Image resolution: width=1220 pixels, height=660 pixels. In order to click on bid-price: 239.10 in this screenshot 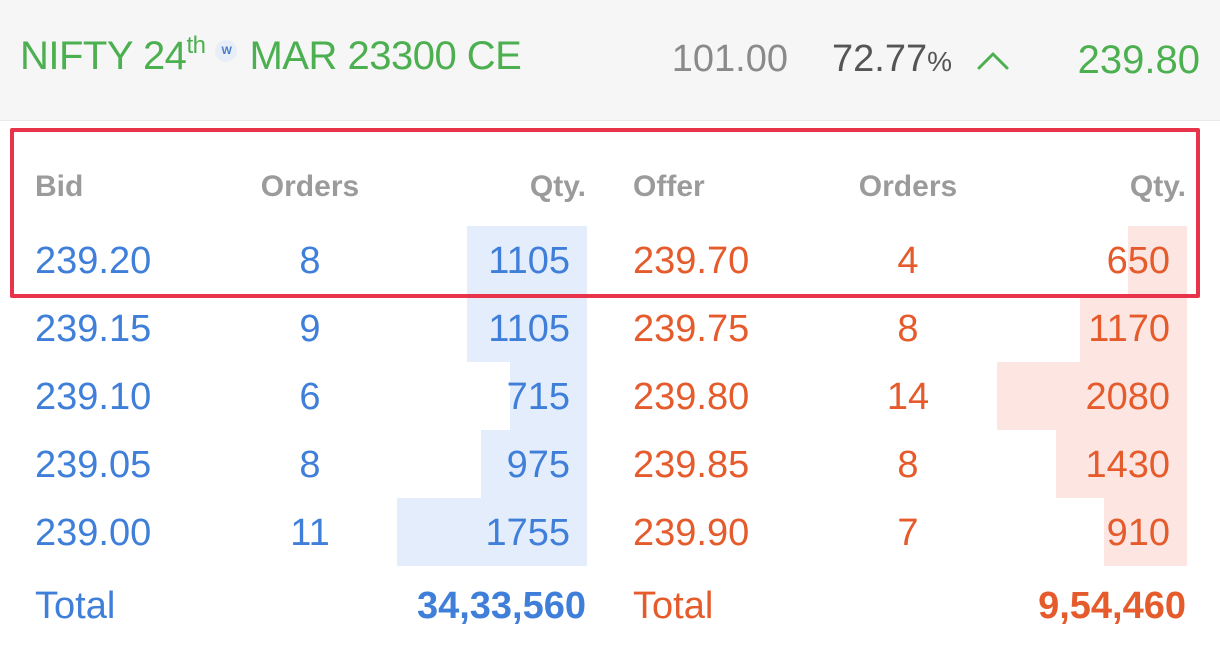, I will do `click(93, 397)`.